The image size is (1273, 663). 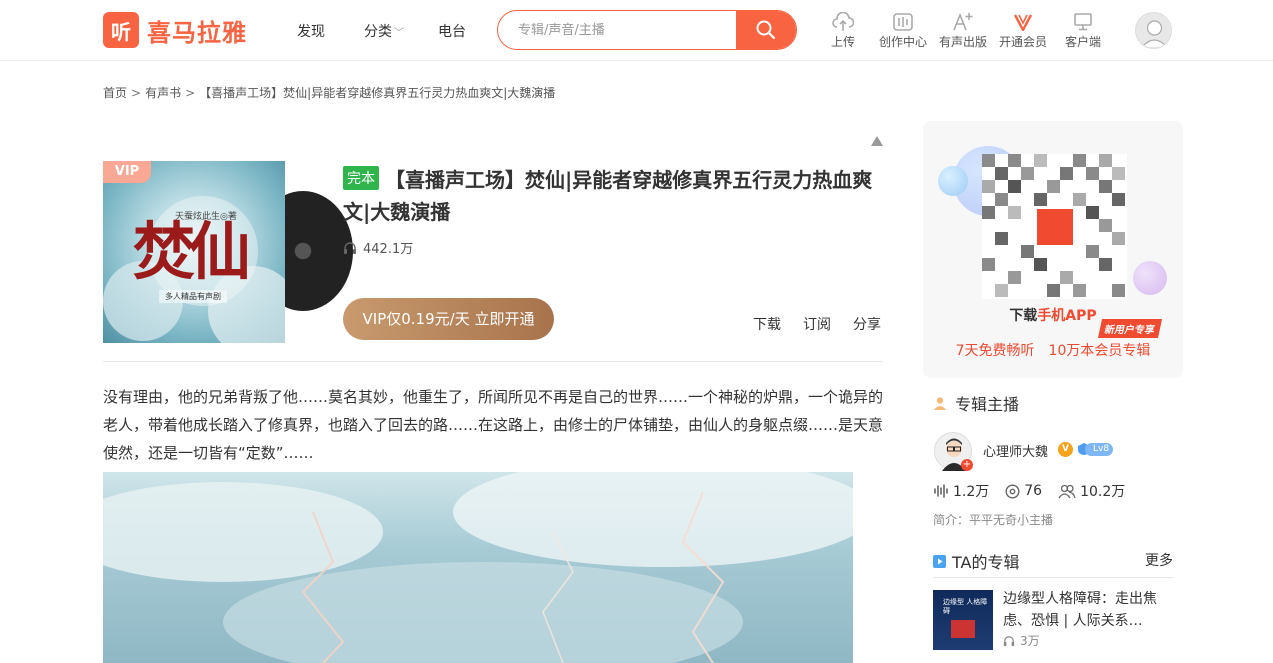 I want to click on level-badge: Lv8, so click(x=1095, y=449).